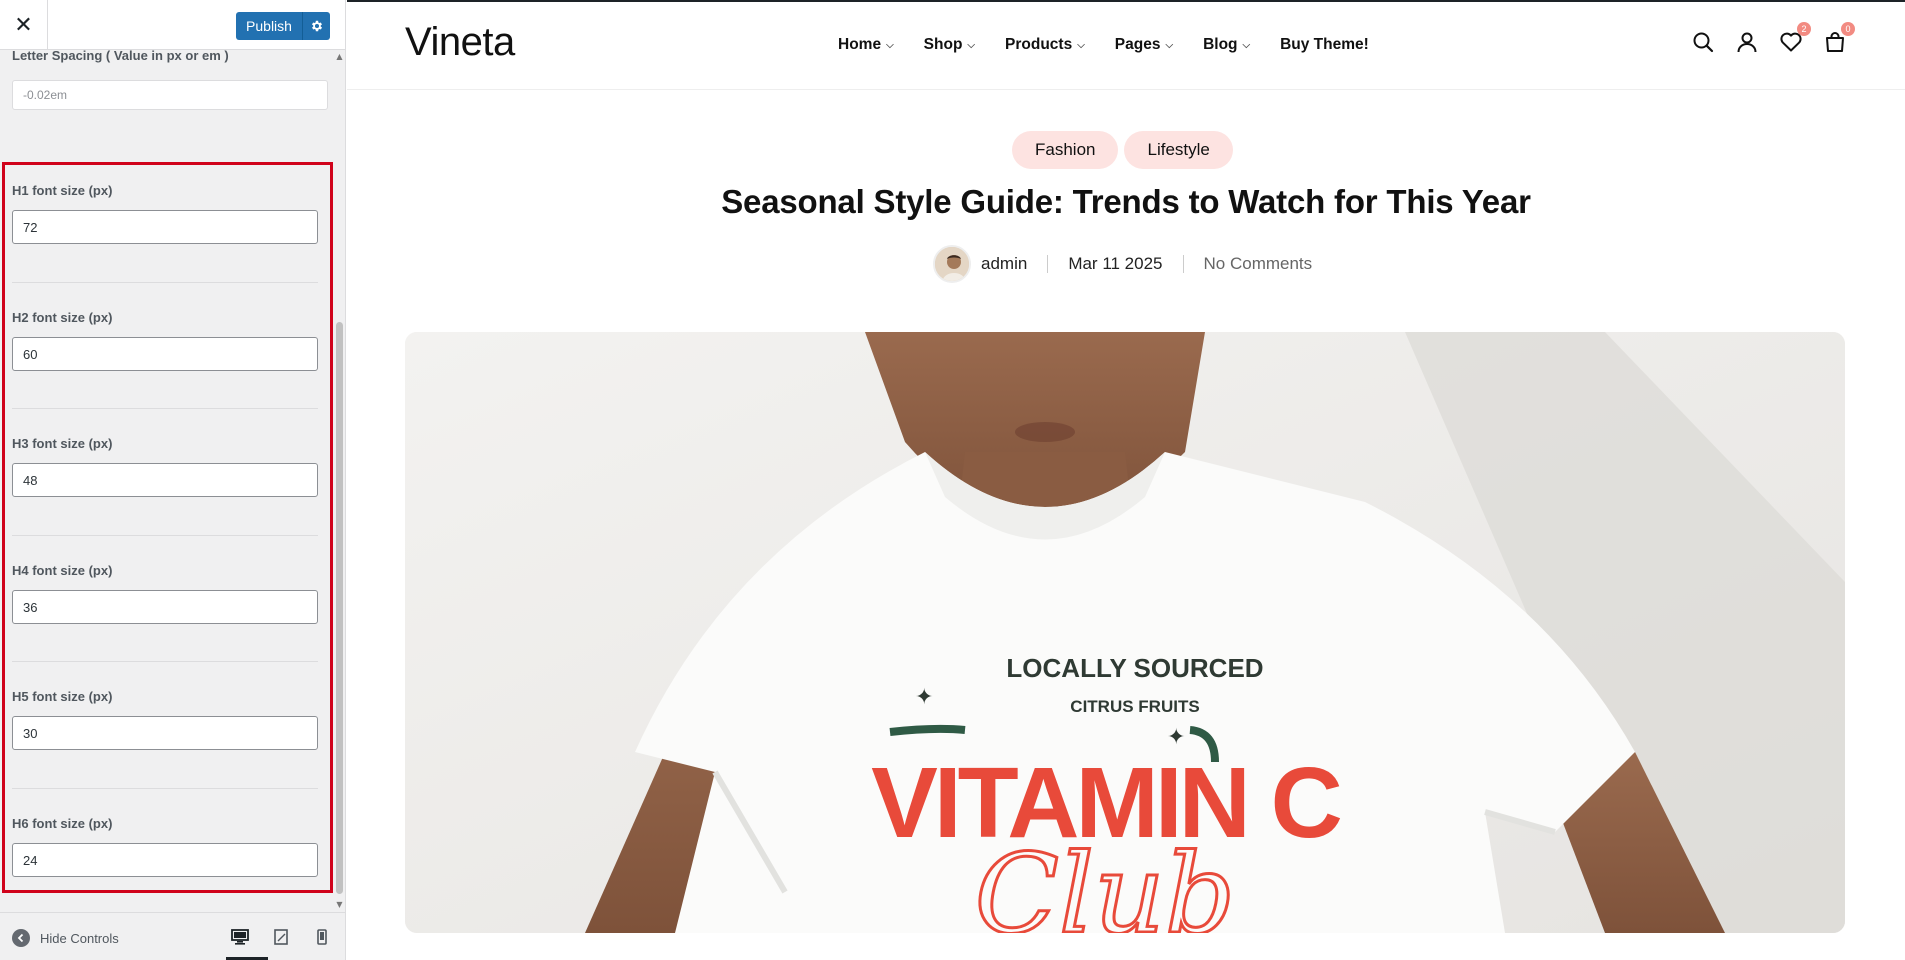  I want to click on h5-size-field: H5 font size (px), so click(165, 719).